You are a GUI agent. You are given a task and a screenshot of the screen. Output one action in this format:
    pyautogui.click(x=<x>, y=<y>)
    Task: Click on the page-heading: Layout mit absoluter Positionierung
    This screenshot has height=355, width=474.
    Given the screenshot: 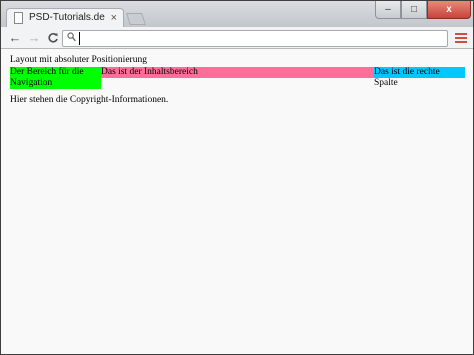 What is the action you would take?
    pyautogui.click(x=78, y=60)
    